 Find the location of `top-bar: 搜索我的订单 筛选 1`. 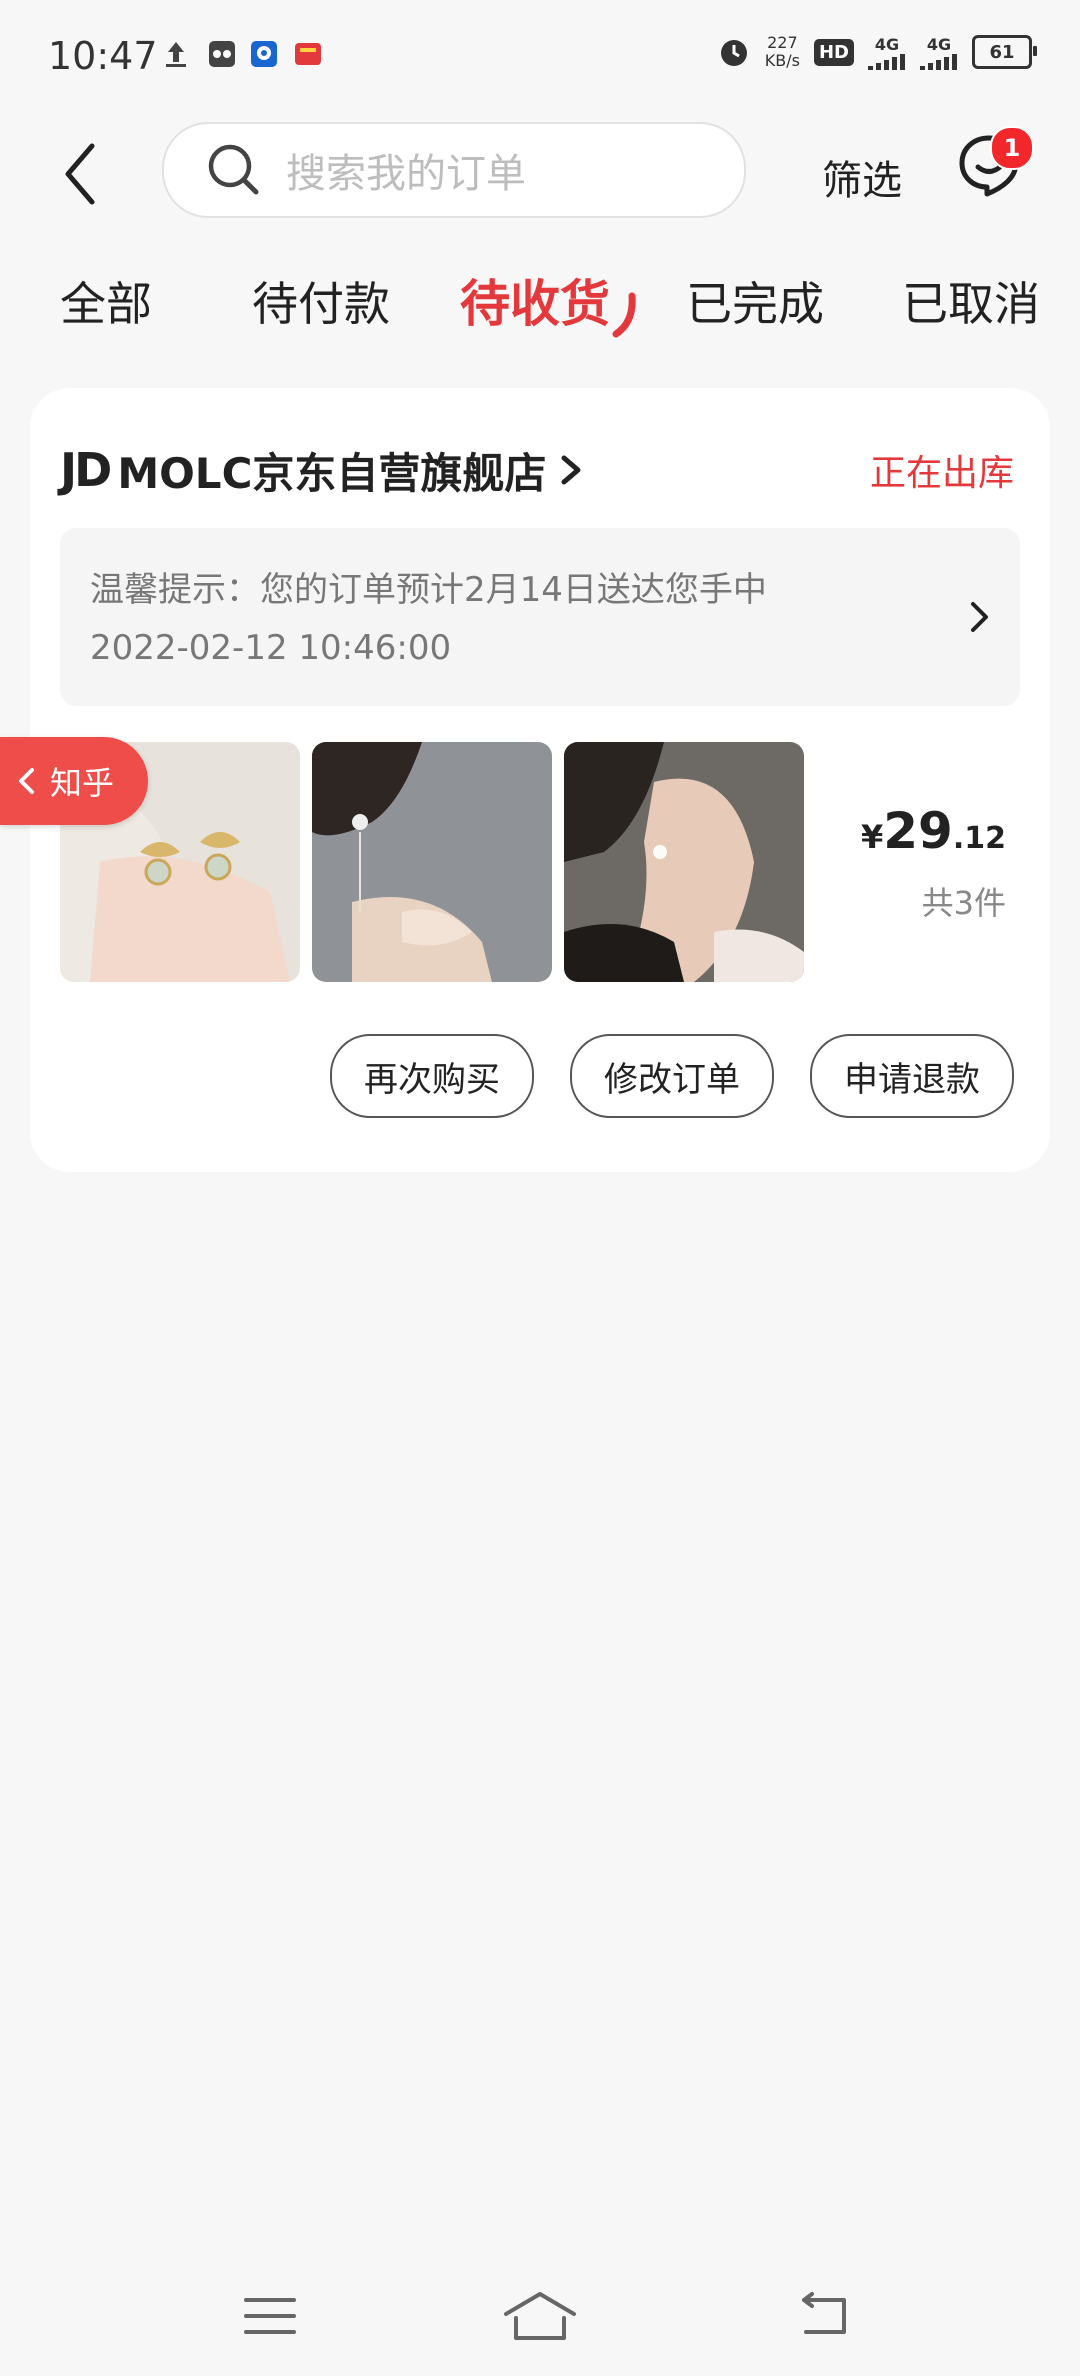

top-bar: 搜索我的订单 筛选 1 is located at coordinates (540, 170).